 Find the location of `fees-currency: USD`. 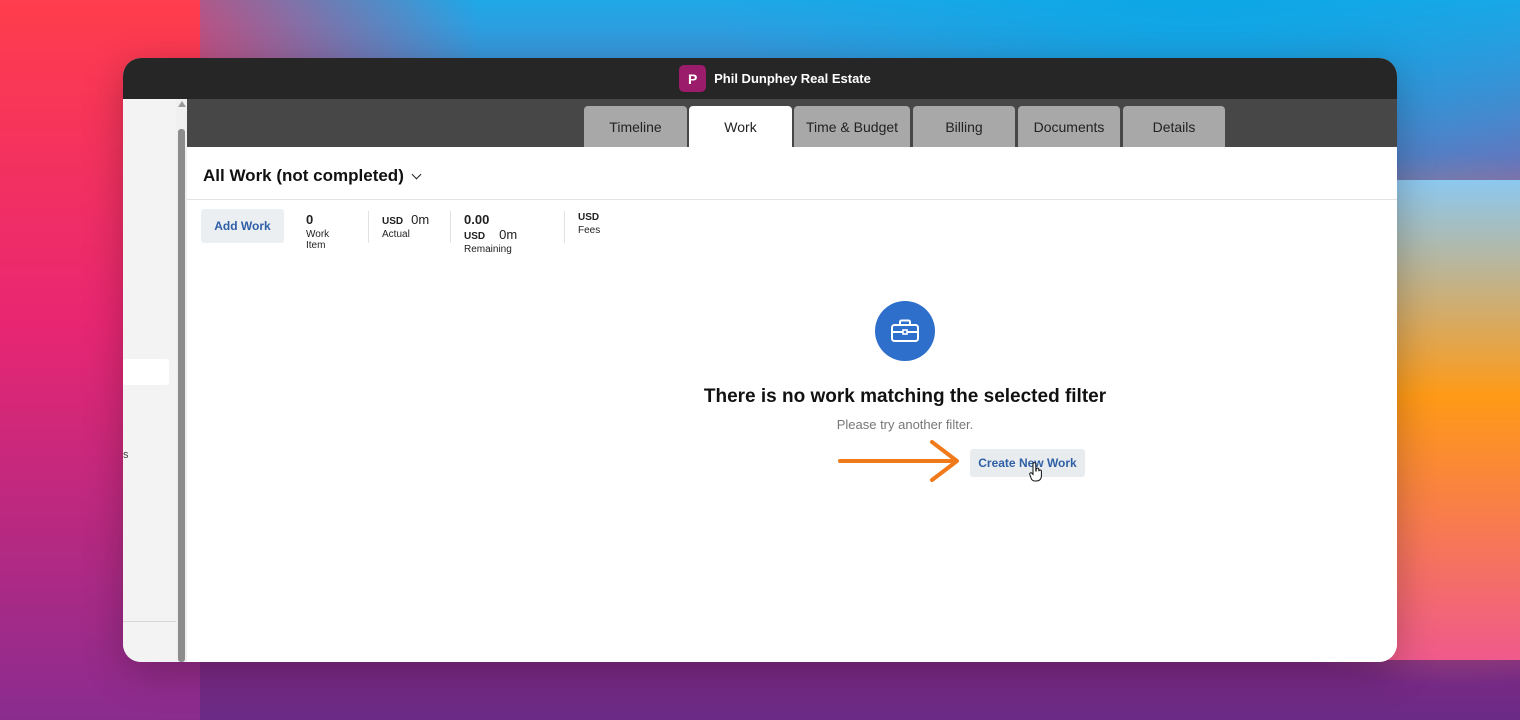

fees-currency: USD is located at coordinates (589, 217).